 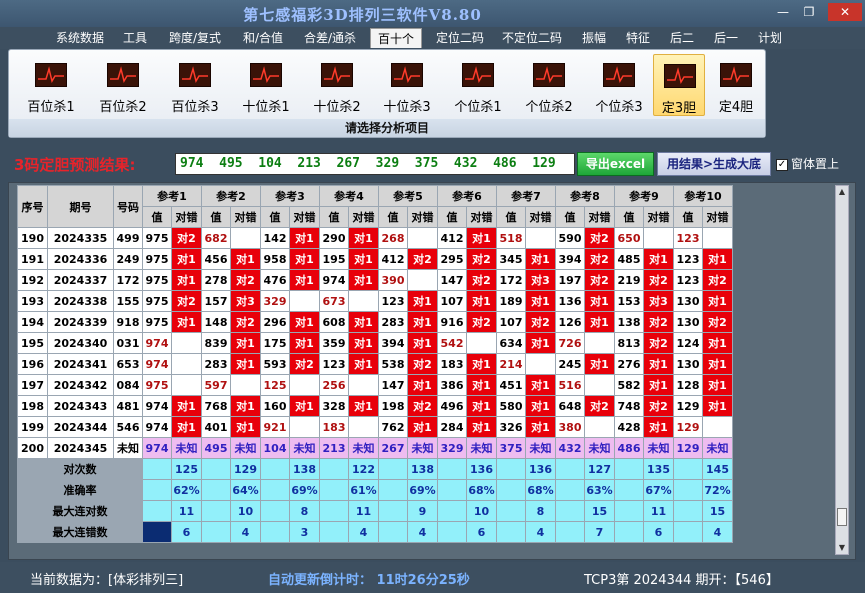 What do you see at coordinates (842, 192) in the screenshot?
I see `scroll-up-icon: ▲` at bounding box center [842, 192].